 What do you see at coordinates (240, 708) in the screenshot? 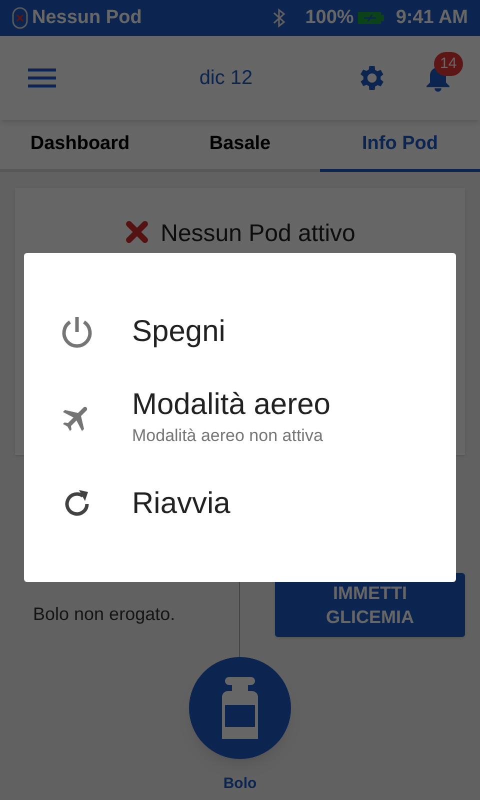
I see `vial-icon` at bounding box center [240, 708].